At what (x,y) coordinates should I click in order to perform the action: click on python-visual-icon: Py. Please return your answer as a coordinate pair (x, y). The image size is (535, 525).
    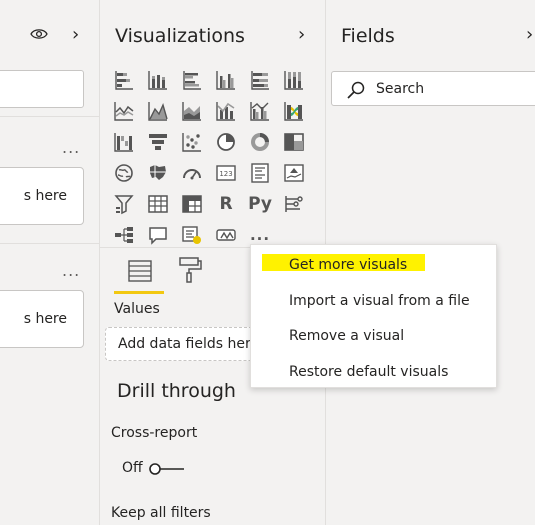
    Looking at the image, I should click on (260, 204).